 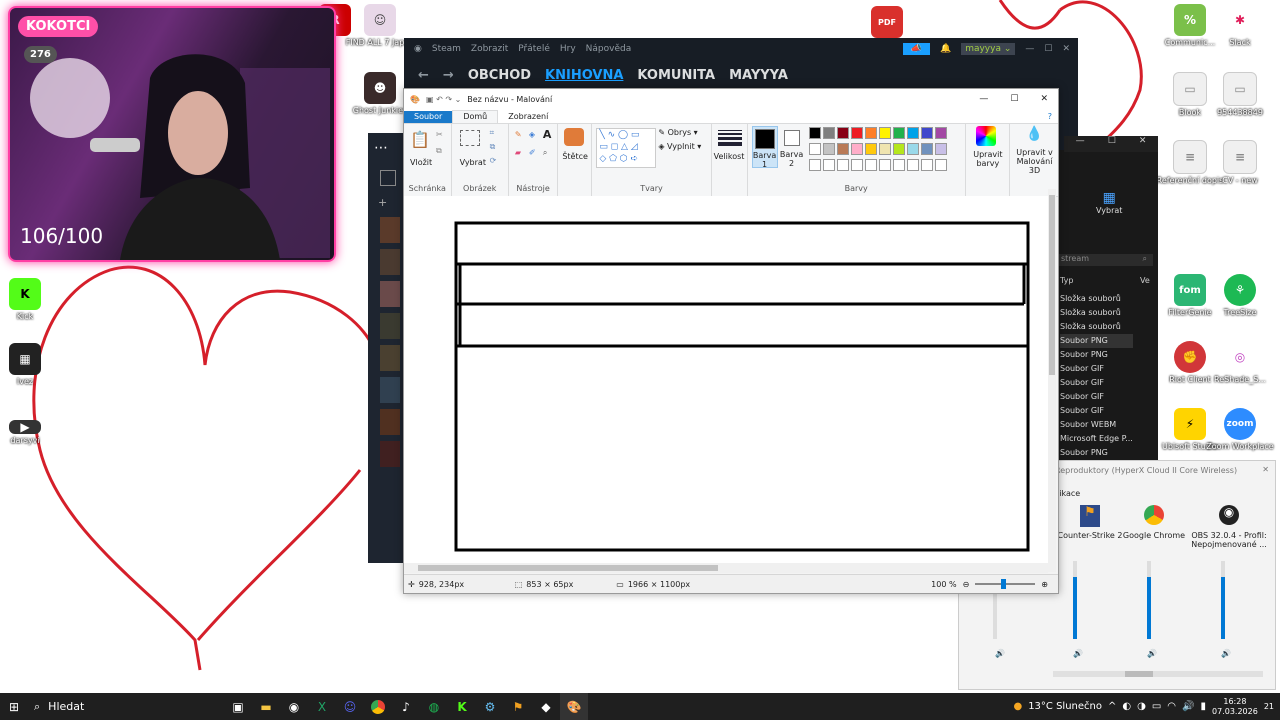 What do you see at coordinates (1149, 600) in the screenshot?
I see `volume-slider-chrome` at bounding box center [1149, 600].